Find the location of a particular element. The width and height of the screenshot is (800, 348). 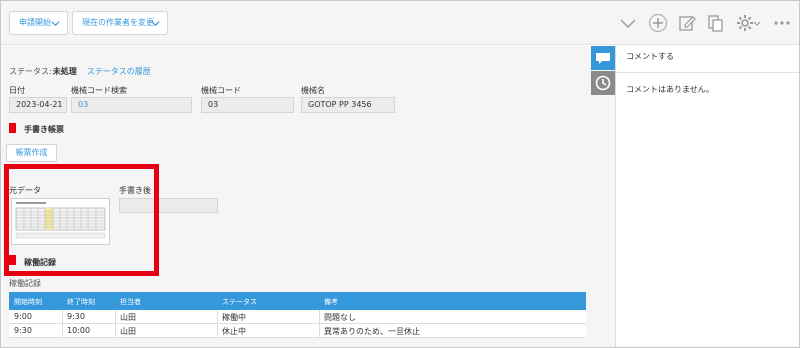

comment-icon is located at coordinates (603, 58).